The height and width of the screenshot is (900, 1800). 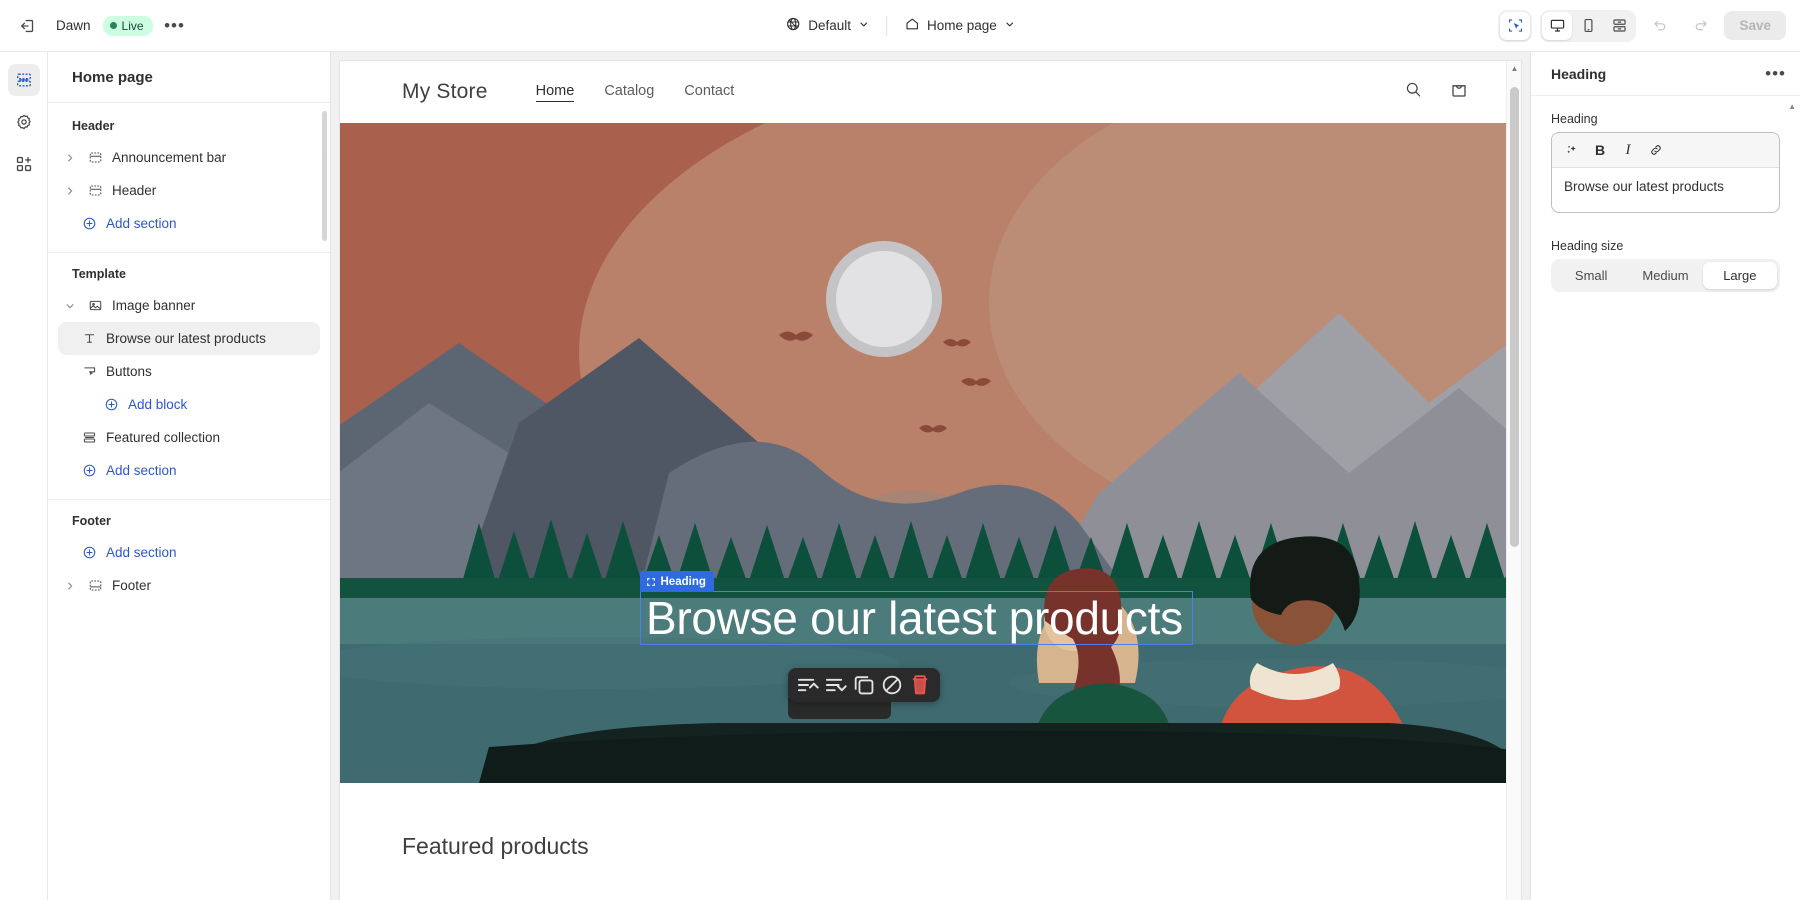 I want to click on page-selector: Home page, so click(x=959, y=25).